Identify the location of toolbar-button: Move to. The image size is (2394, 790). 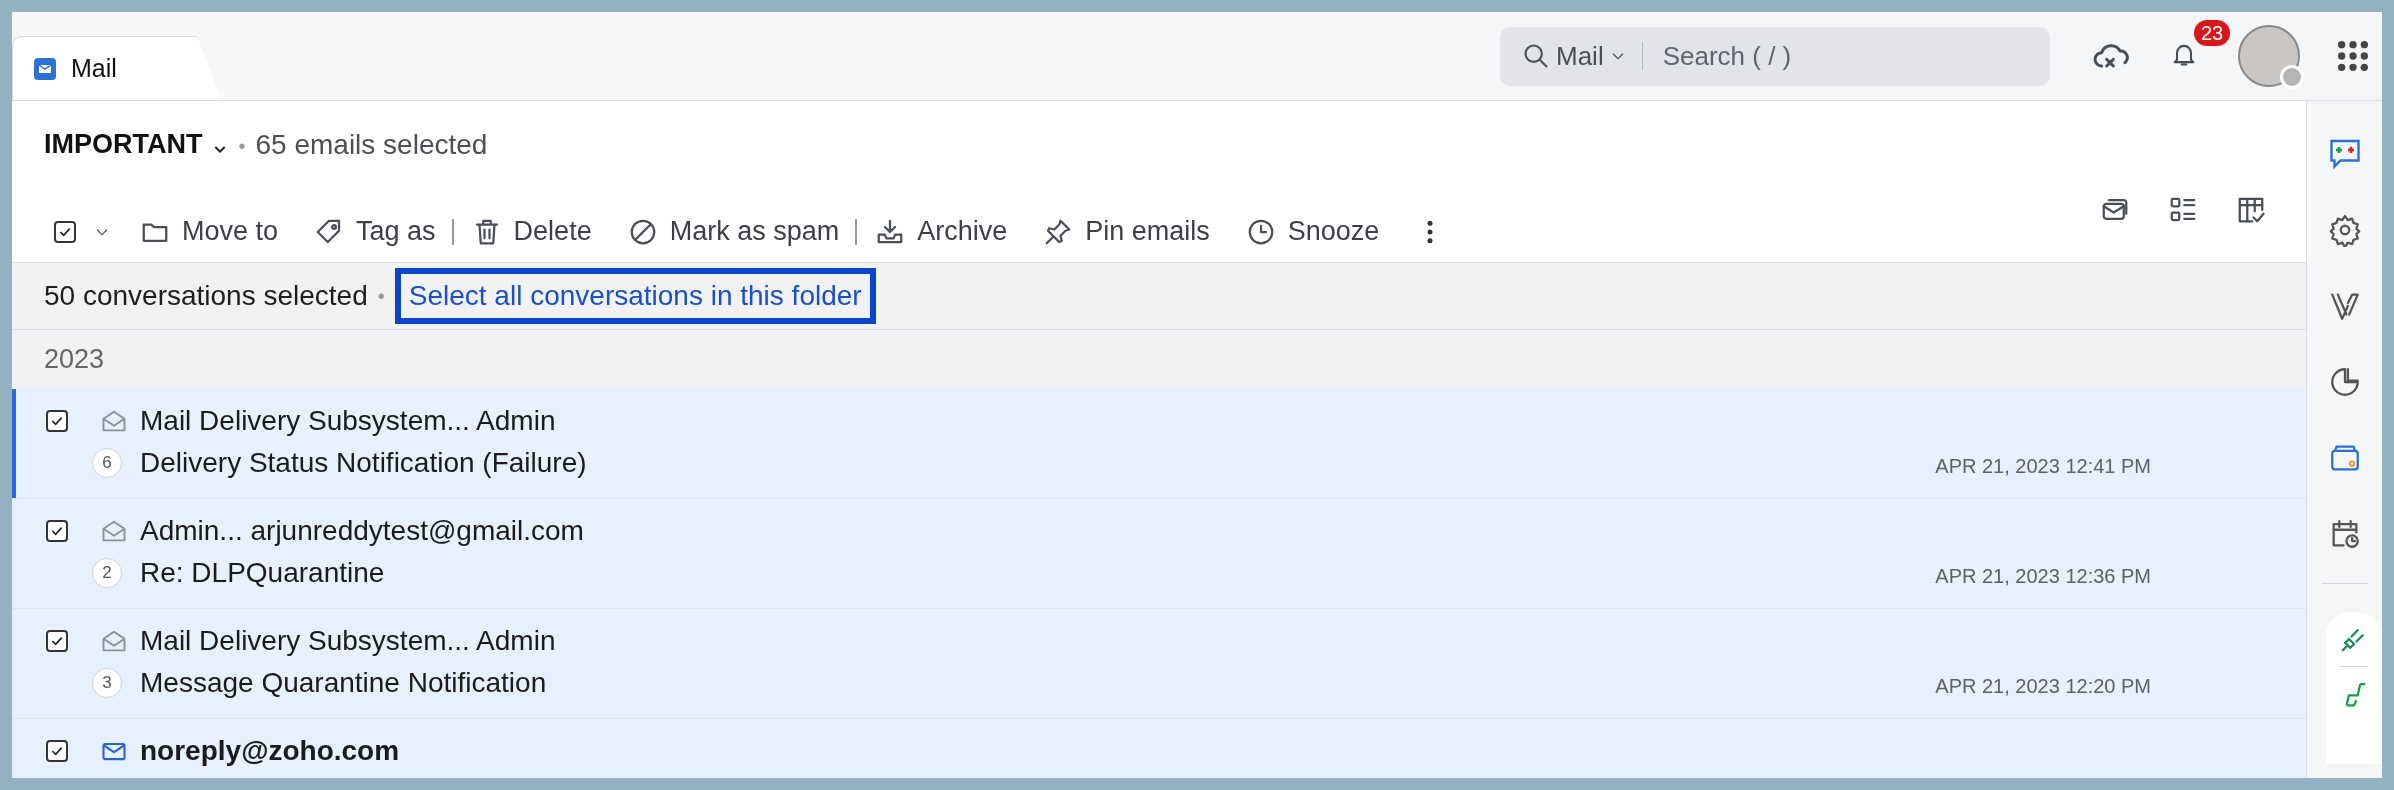
(209, 231).